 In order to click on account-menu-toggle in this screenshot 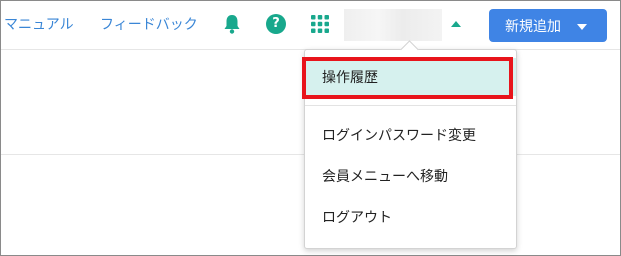, I will do `click(393, 25)`.